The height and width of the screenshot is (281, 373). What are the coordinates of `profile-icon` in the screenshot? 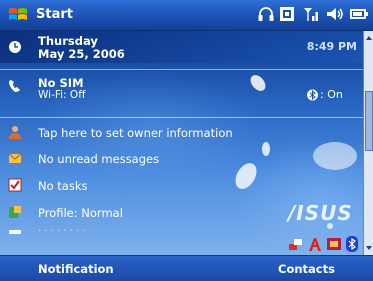 It's located at (15, 212).